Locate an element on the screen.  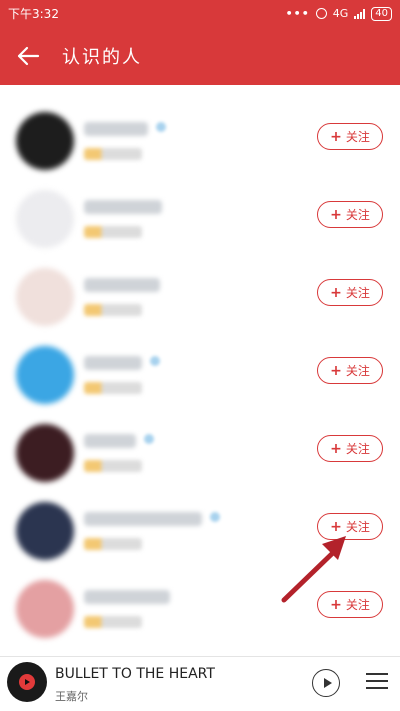
play-button is located at coordinates (326, 683).